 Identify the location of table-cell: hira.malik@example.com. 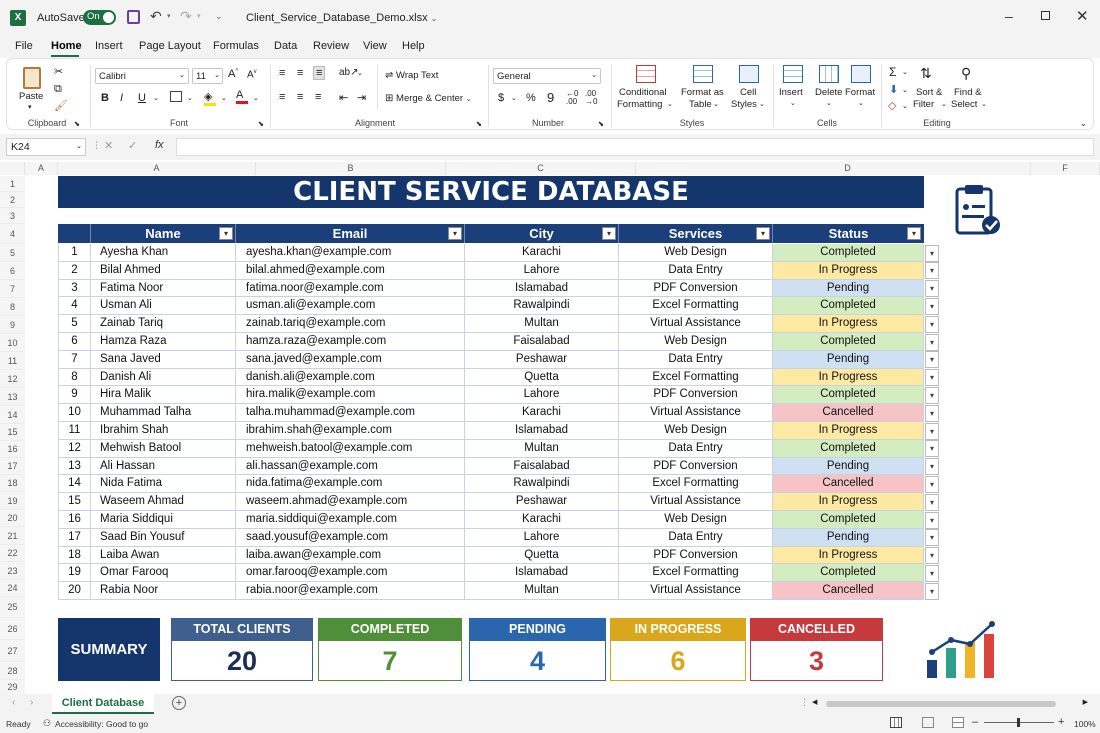
(350, 395).